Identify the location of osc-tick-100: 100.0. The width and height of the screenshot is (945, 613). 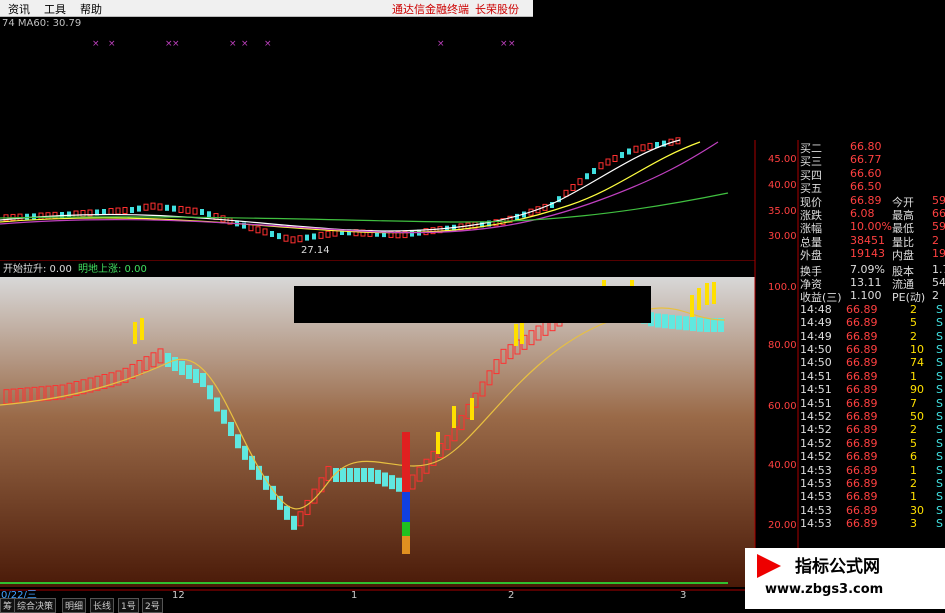
(782, 287).